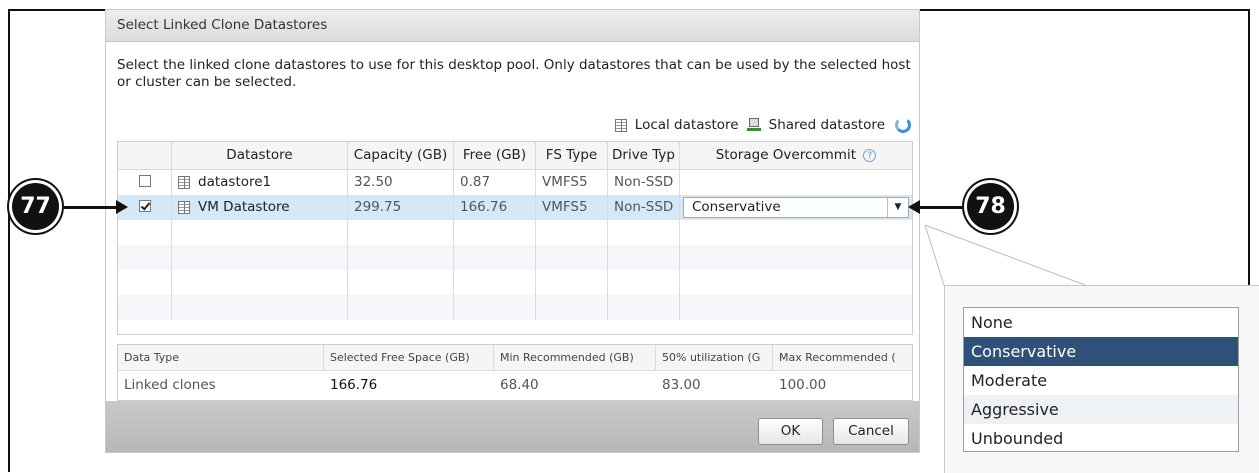 Image resolution: width=1259 pixels, height=473 pixels. What do you see at coordinates (644, 155) in the screenshot?
I see `header-drive-type: Drive Typ` at bounding box center [644, 155].